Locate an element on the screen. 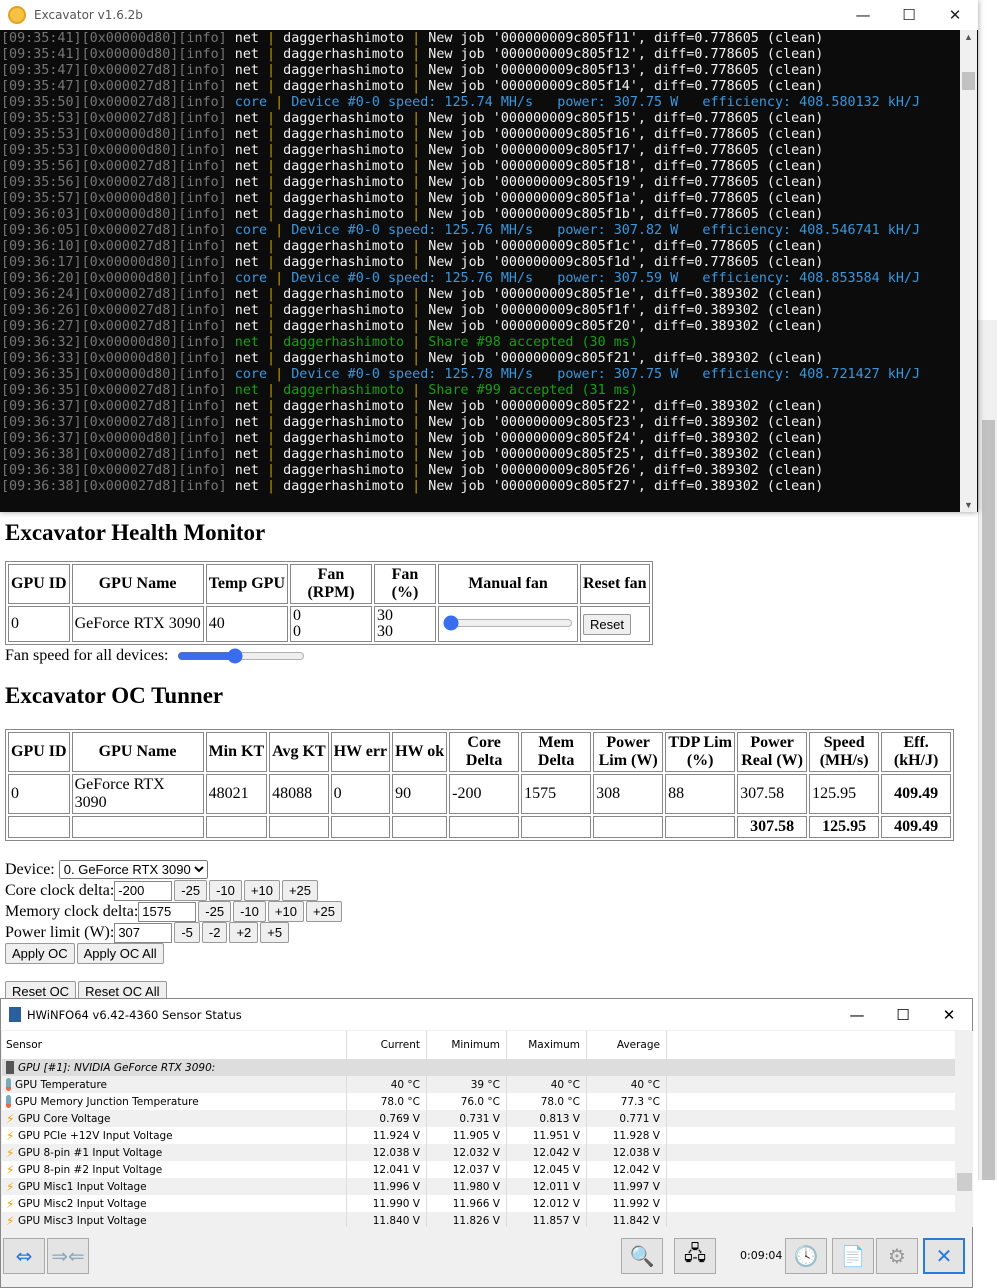  mem-delta-input is located at coordinates (167, 911).